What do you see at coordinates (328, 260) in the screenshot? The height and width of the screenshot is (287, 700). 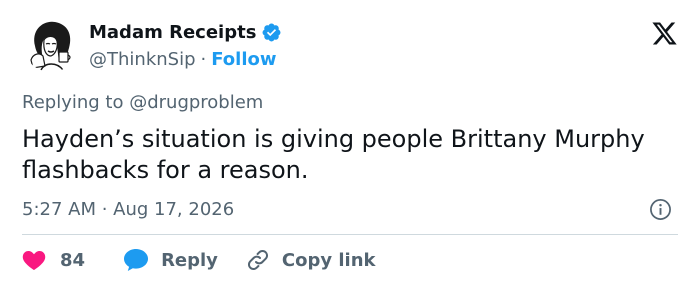 I see `copy-link-label: Copy link` at bounding box center [328, 260].